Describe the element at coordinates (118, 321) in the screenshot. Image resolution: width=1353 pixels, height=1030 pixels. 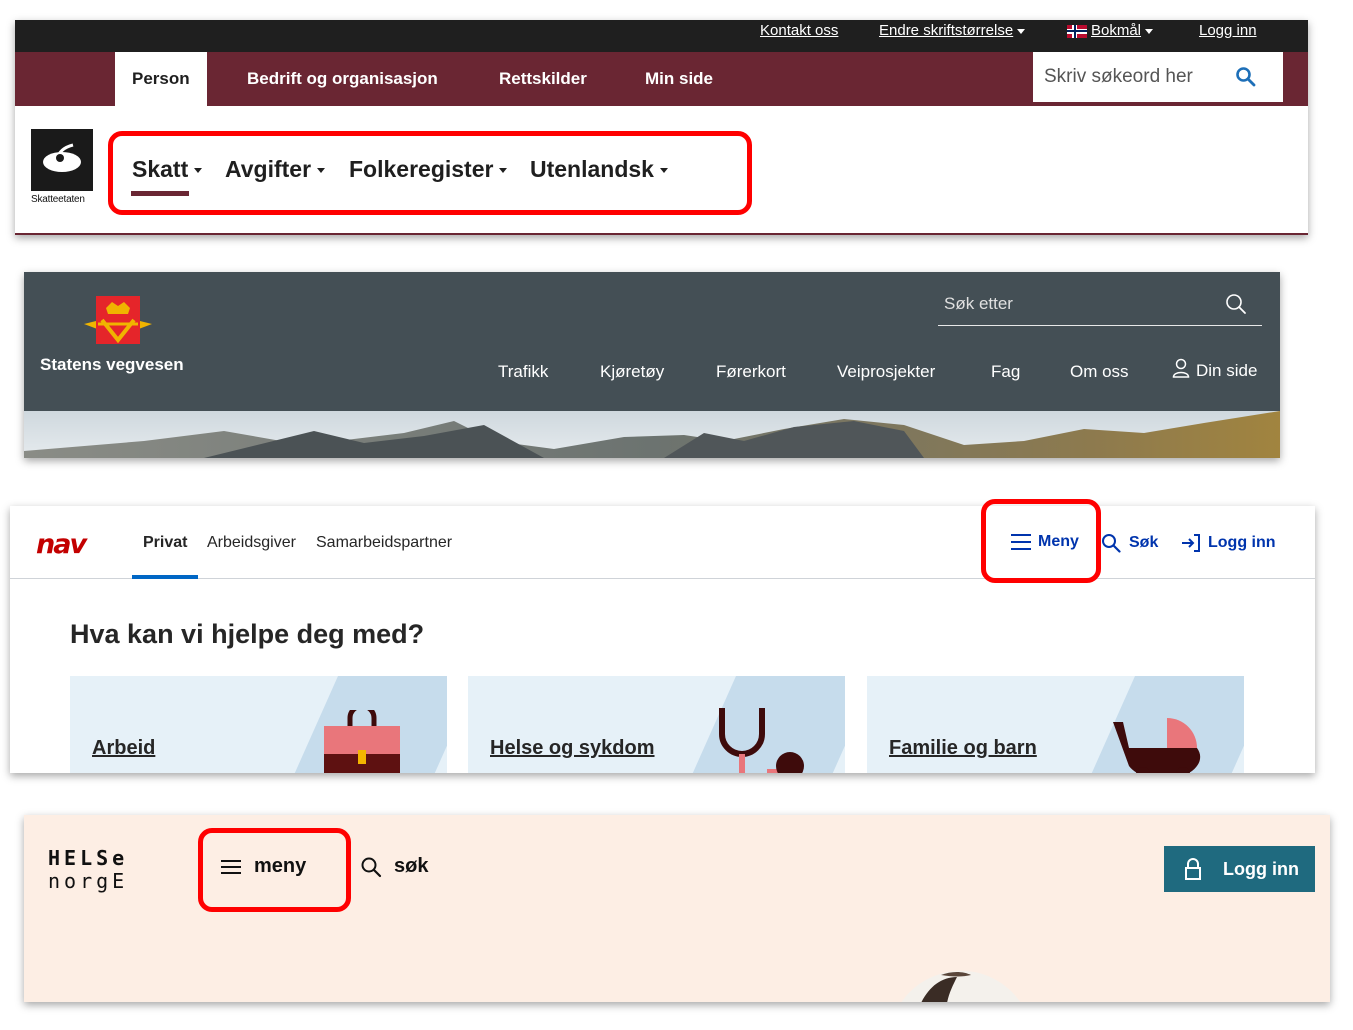
I see `vegvesen-crest-icon` at that location.